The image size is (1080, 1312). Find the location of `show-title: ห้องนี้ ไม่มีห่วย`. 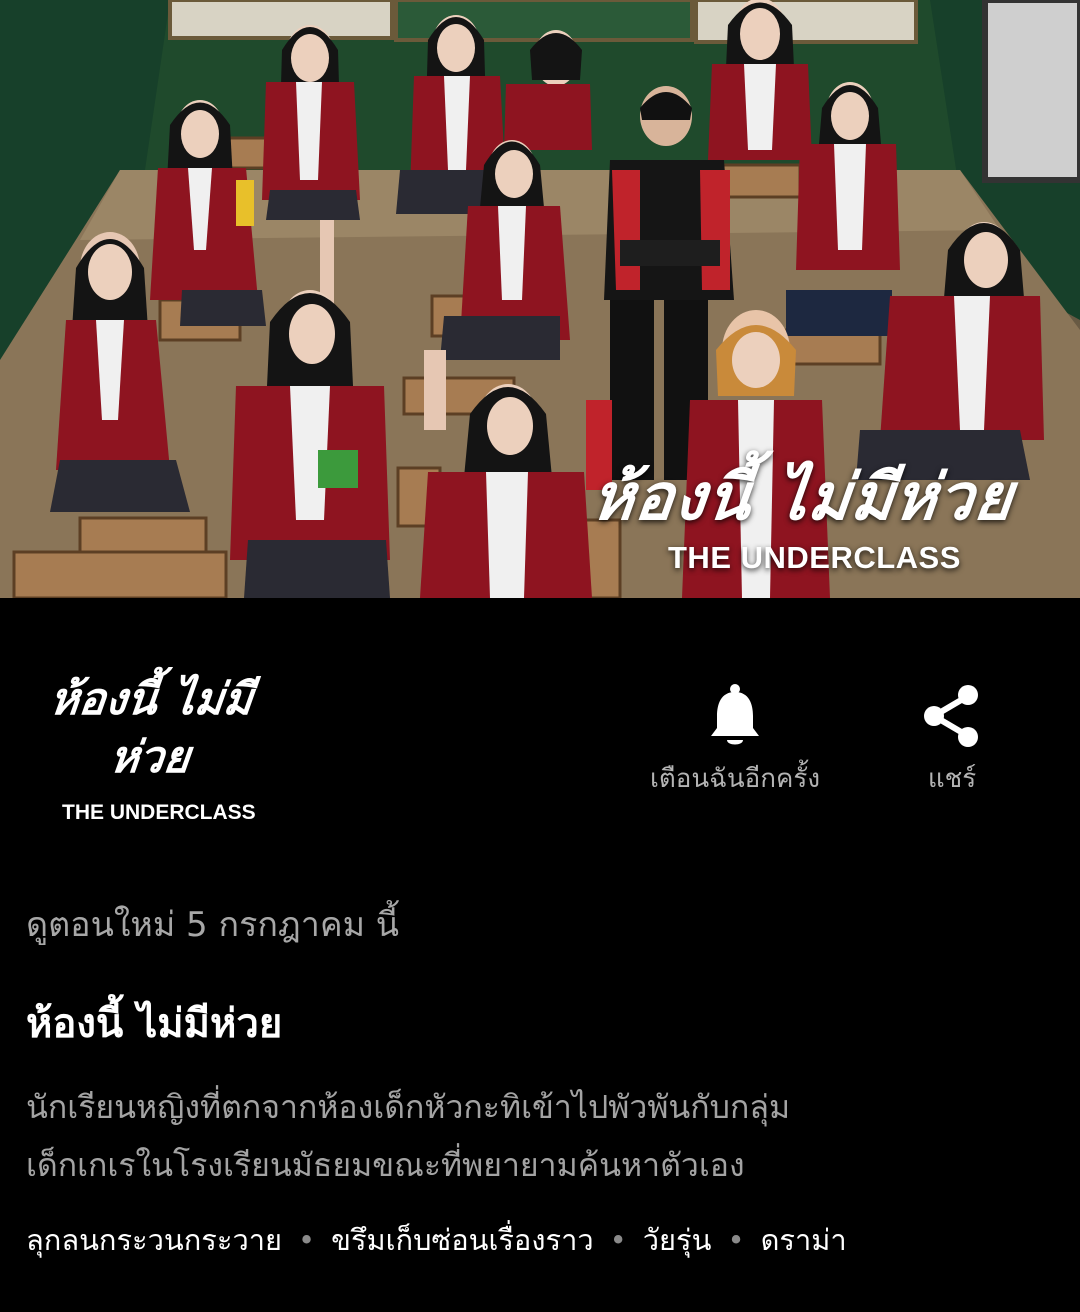

show-title: ห้องนี้ ไม่มีห่วย is located at coordinates (154, 1024).